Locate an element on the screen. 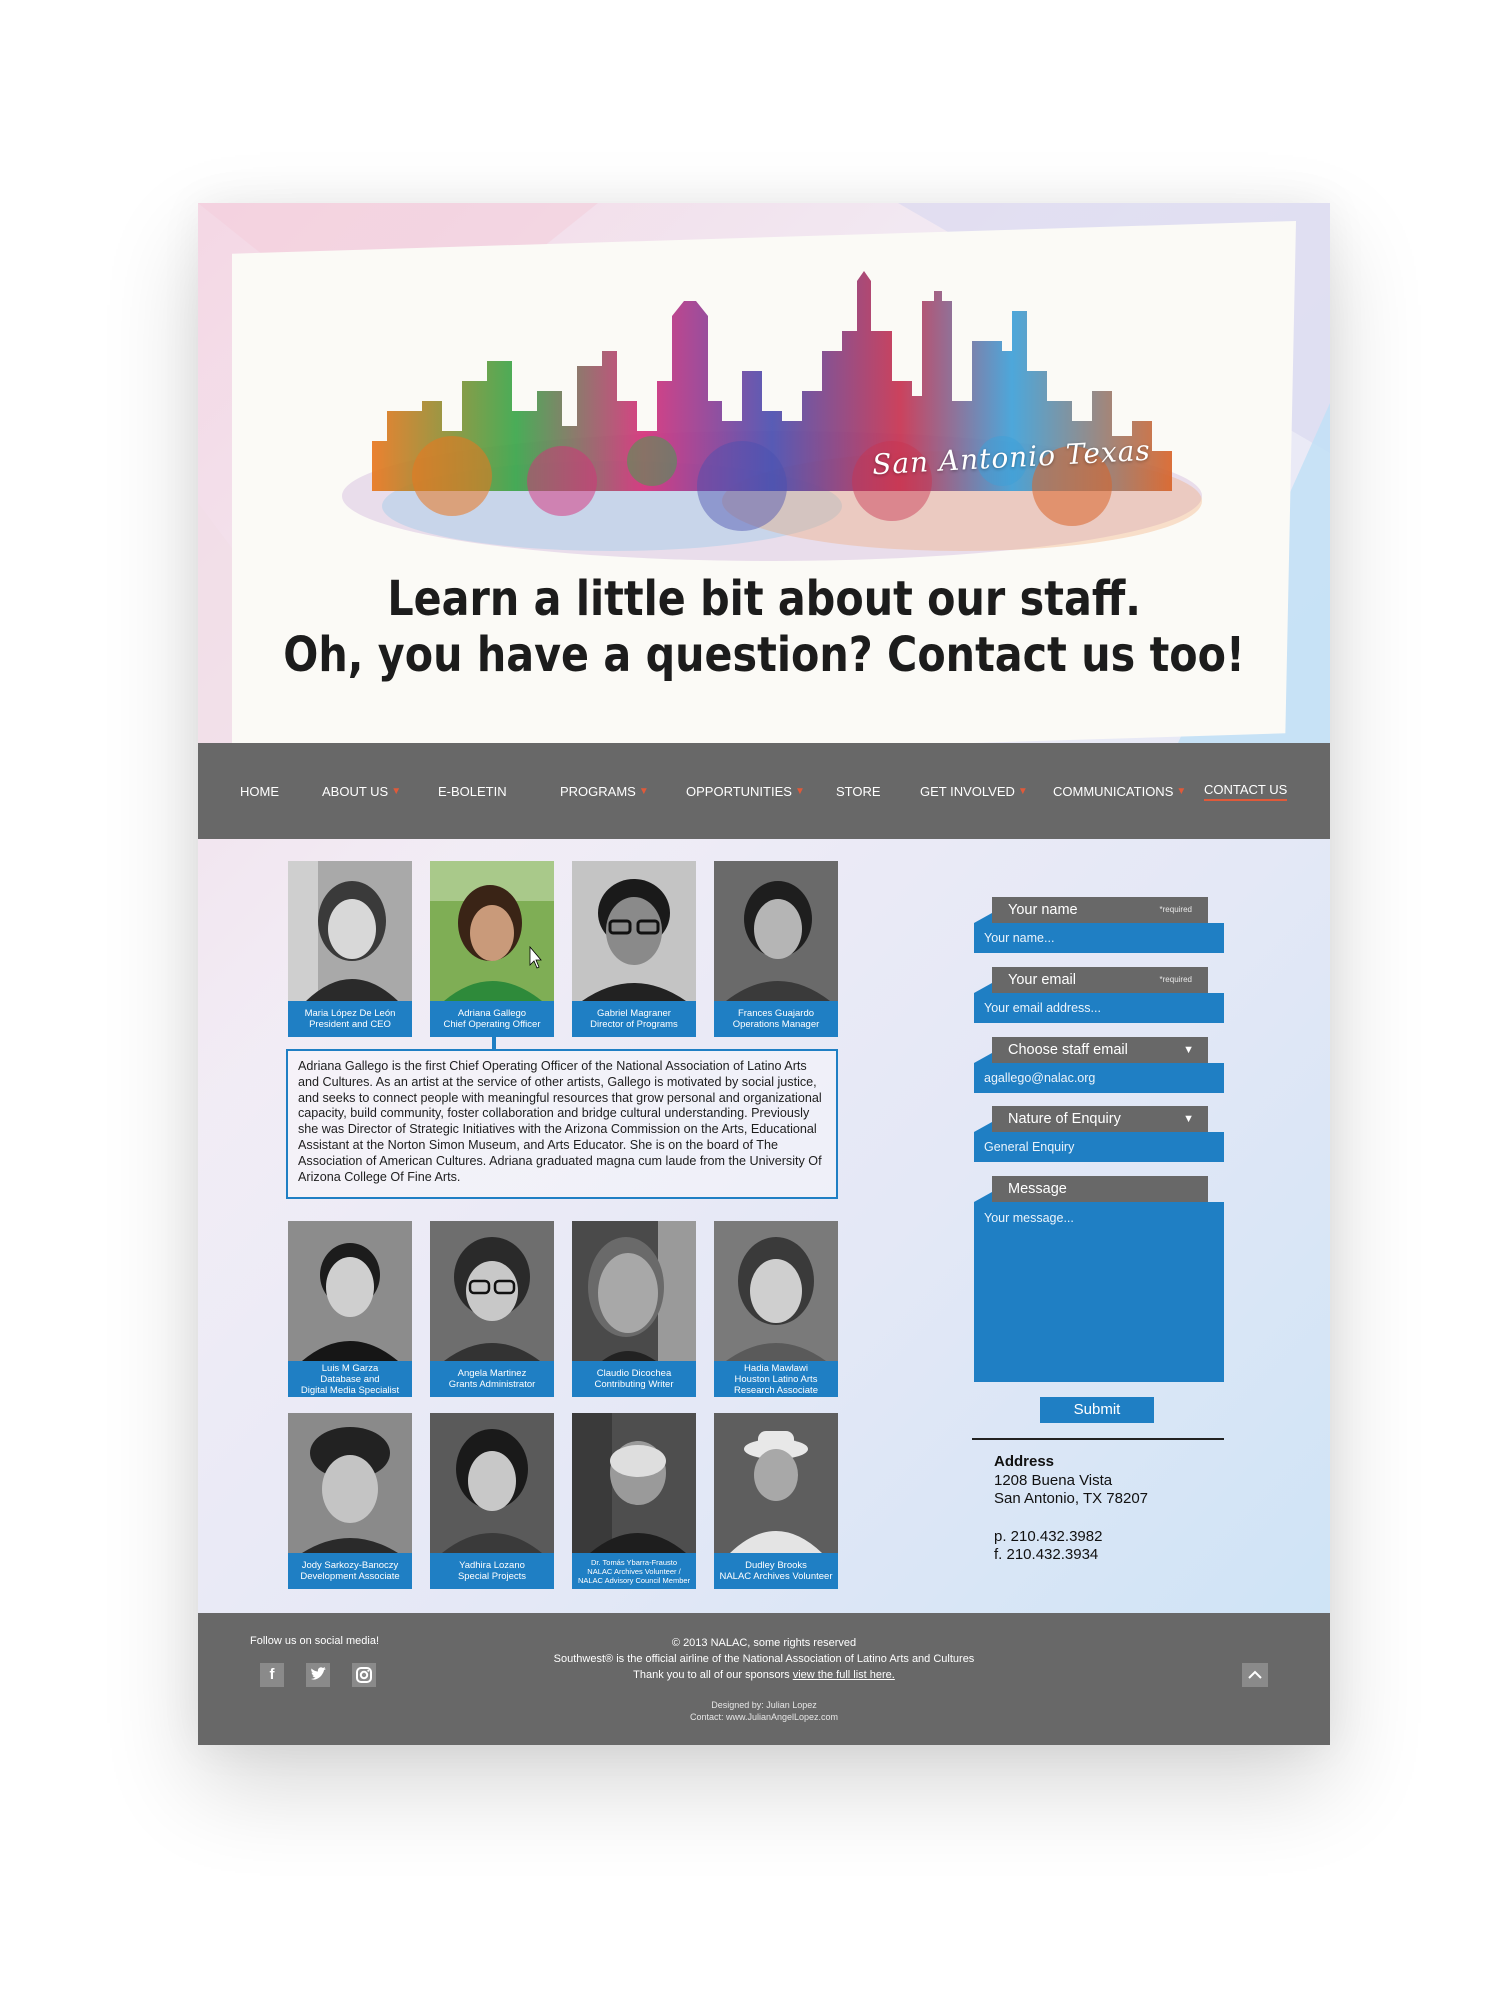 The width and height of the screenshot is (1490, 1995). twitter-icon is located at coordinates (318, 1675).